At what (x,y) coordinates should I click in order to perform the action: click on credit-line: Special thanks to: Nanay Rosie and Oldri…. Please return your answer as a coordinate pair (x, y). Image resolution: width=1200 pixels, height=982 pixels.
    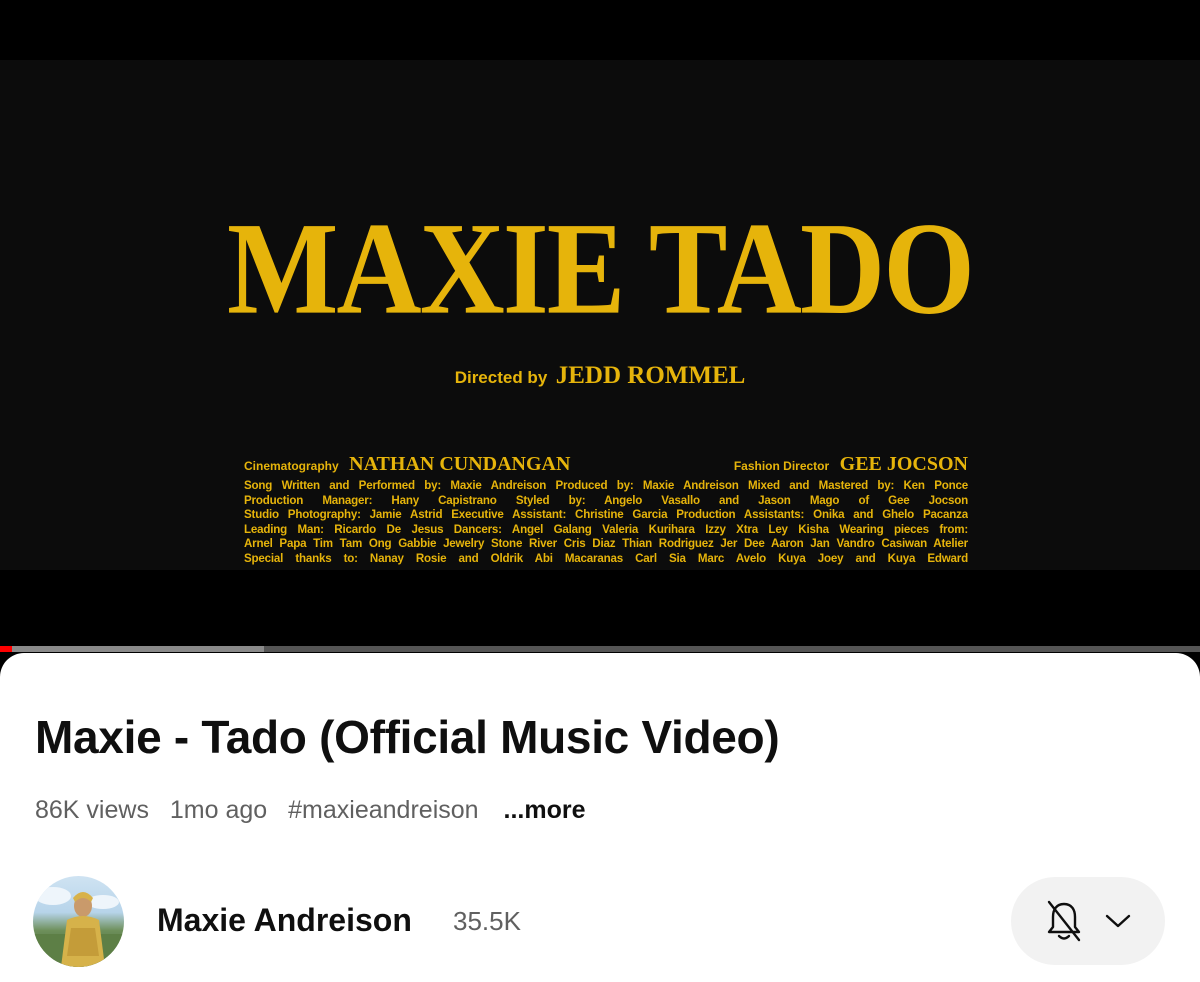
    Looking at the image, I should click on (606, 558).